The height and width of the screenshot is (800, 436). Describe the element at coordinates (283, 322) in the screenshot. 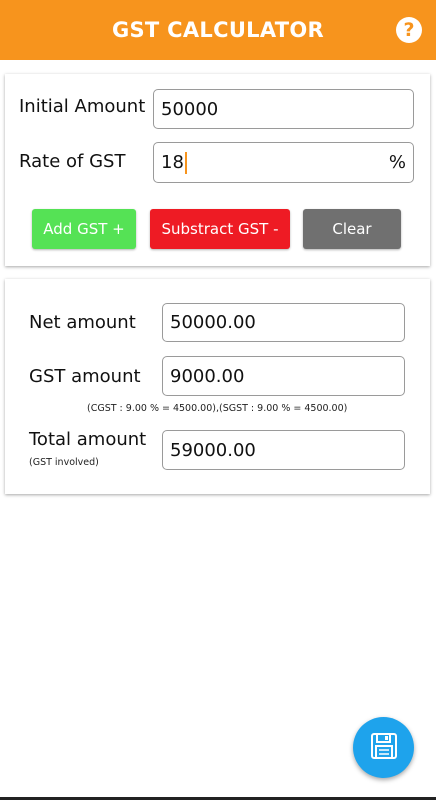

I see `net-amount-field: 50000.00` at that location.